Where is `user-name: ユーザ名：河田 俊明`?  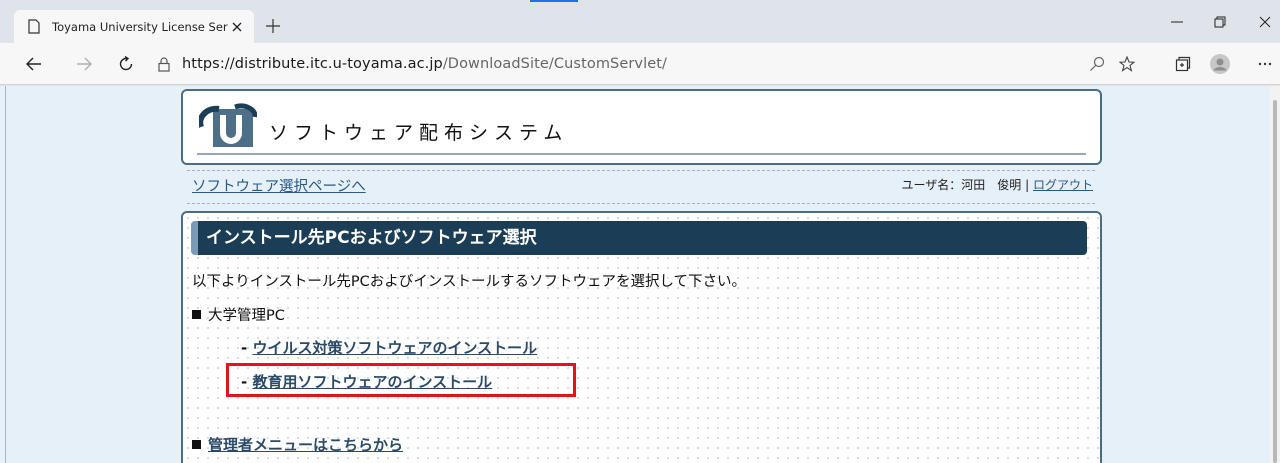 user-name: ユーザ名：河田 俊明 is located at coordinates (961, 185).